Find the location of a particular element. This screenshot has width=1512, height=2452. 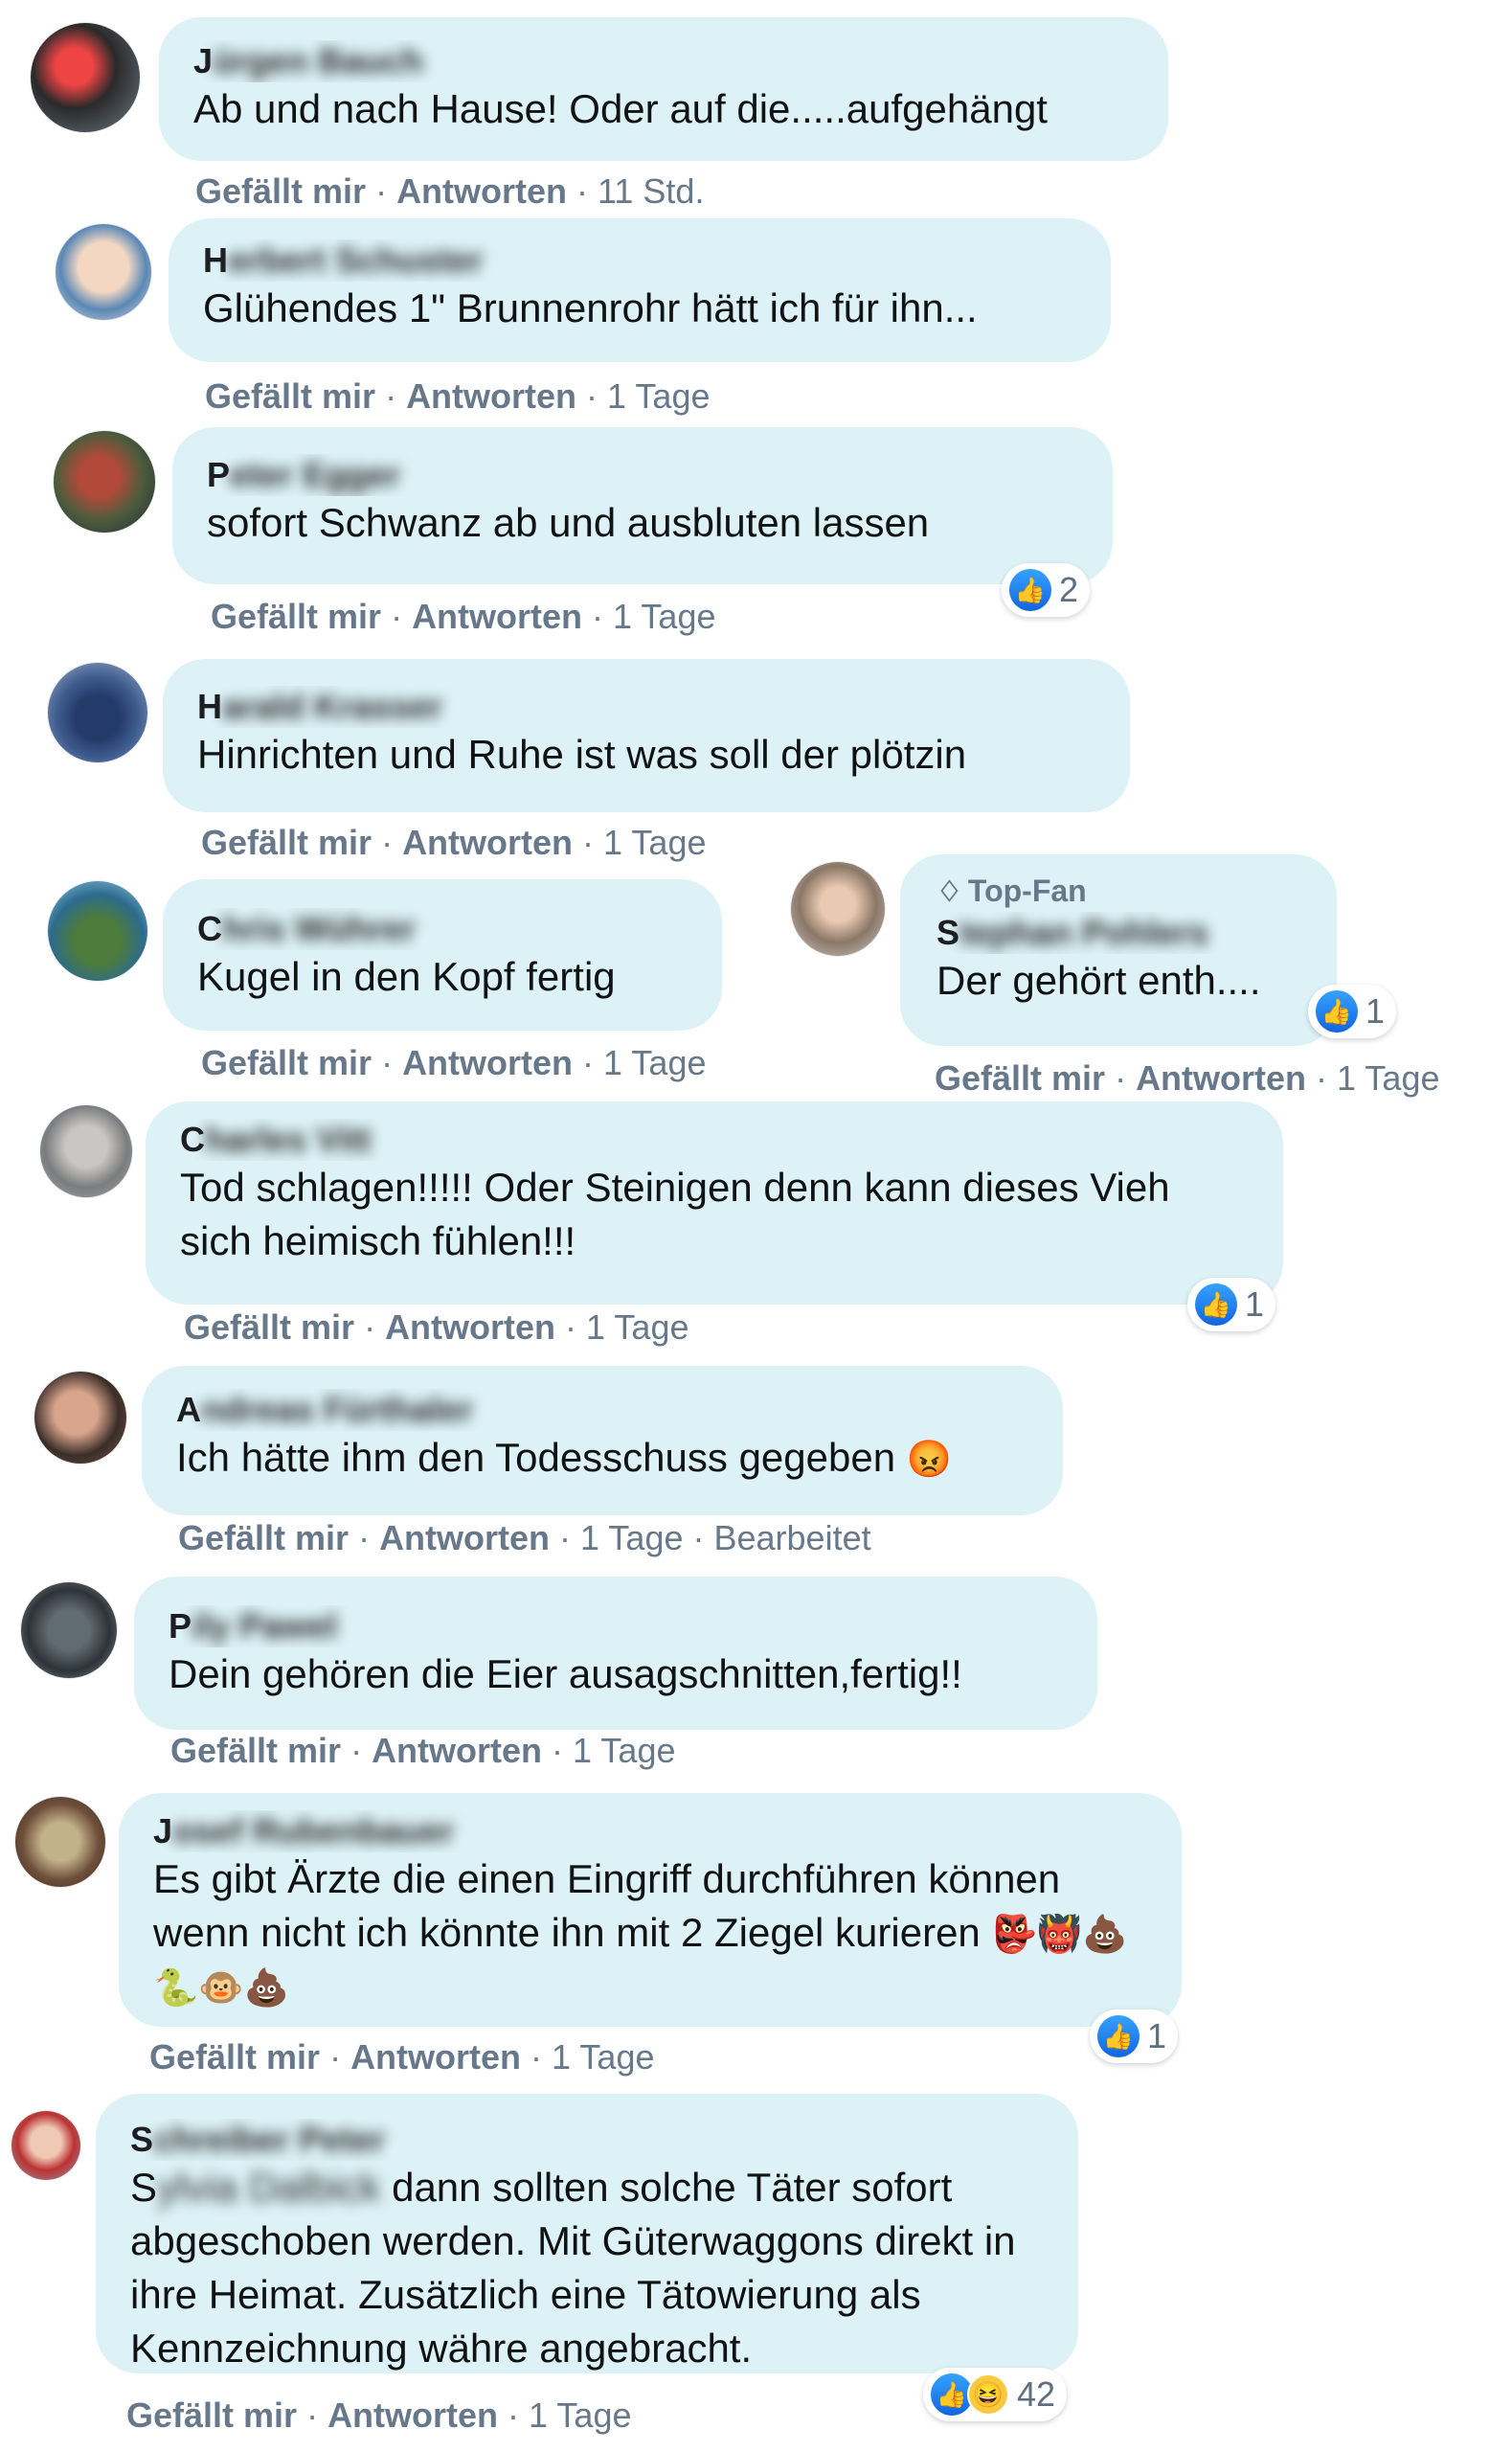

comment-text: Ich hätte ihm den Todesschuss gegeben 😡 is located at coordinates (564, 1457).